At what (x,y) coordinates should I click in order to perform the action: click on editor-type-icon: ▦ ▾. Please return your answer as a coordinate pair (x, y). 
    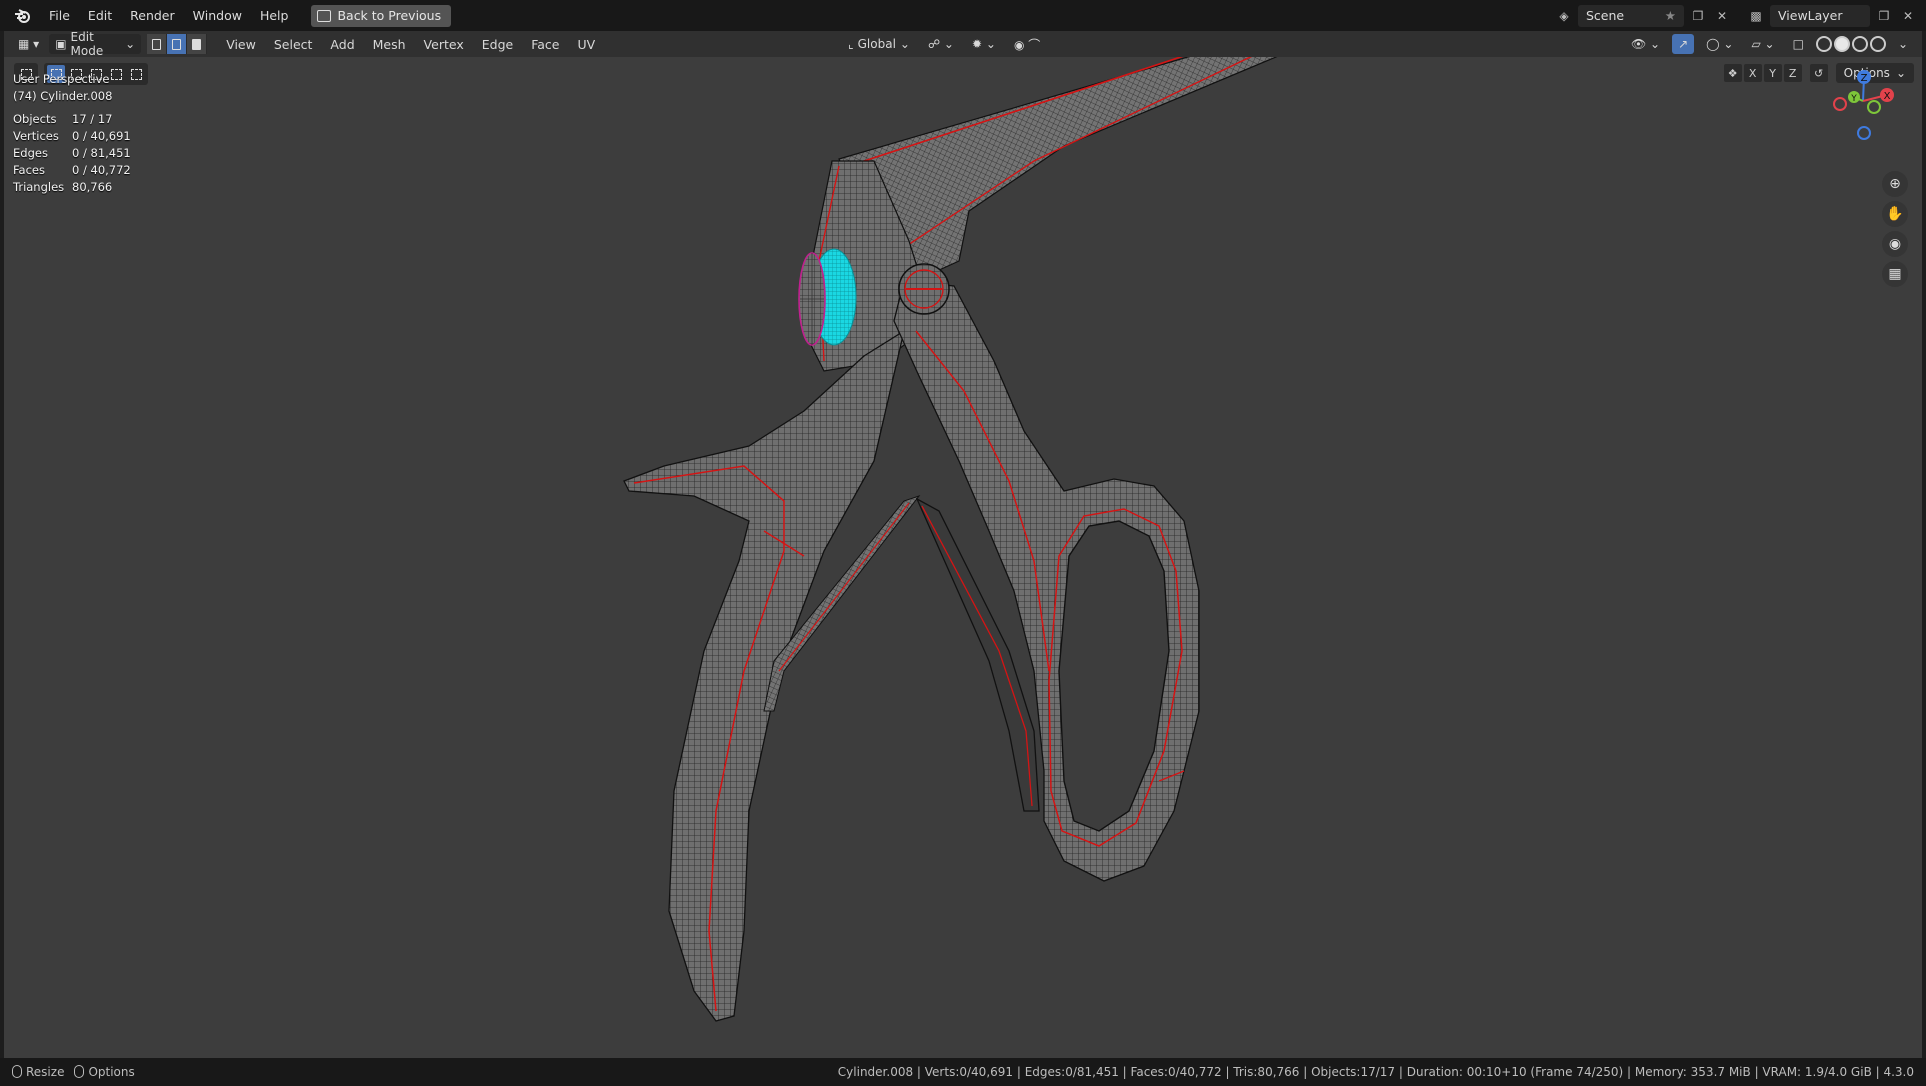
    Looking at the image, I should click on (28, 44).